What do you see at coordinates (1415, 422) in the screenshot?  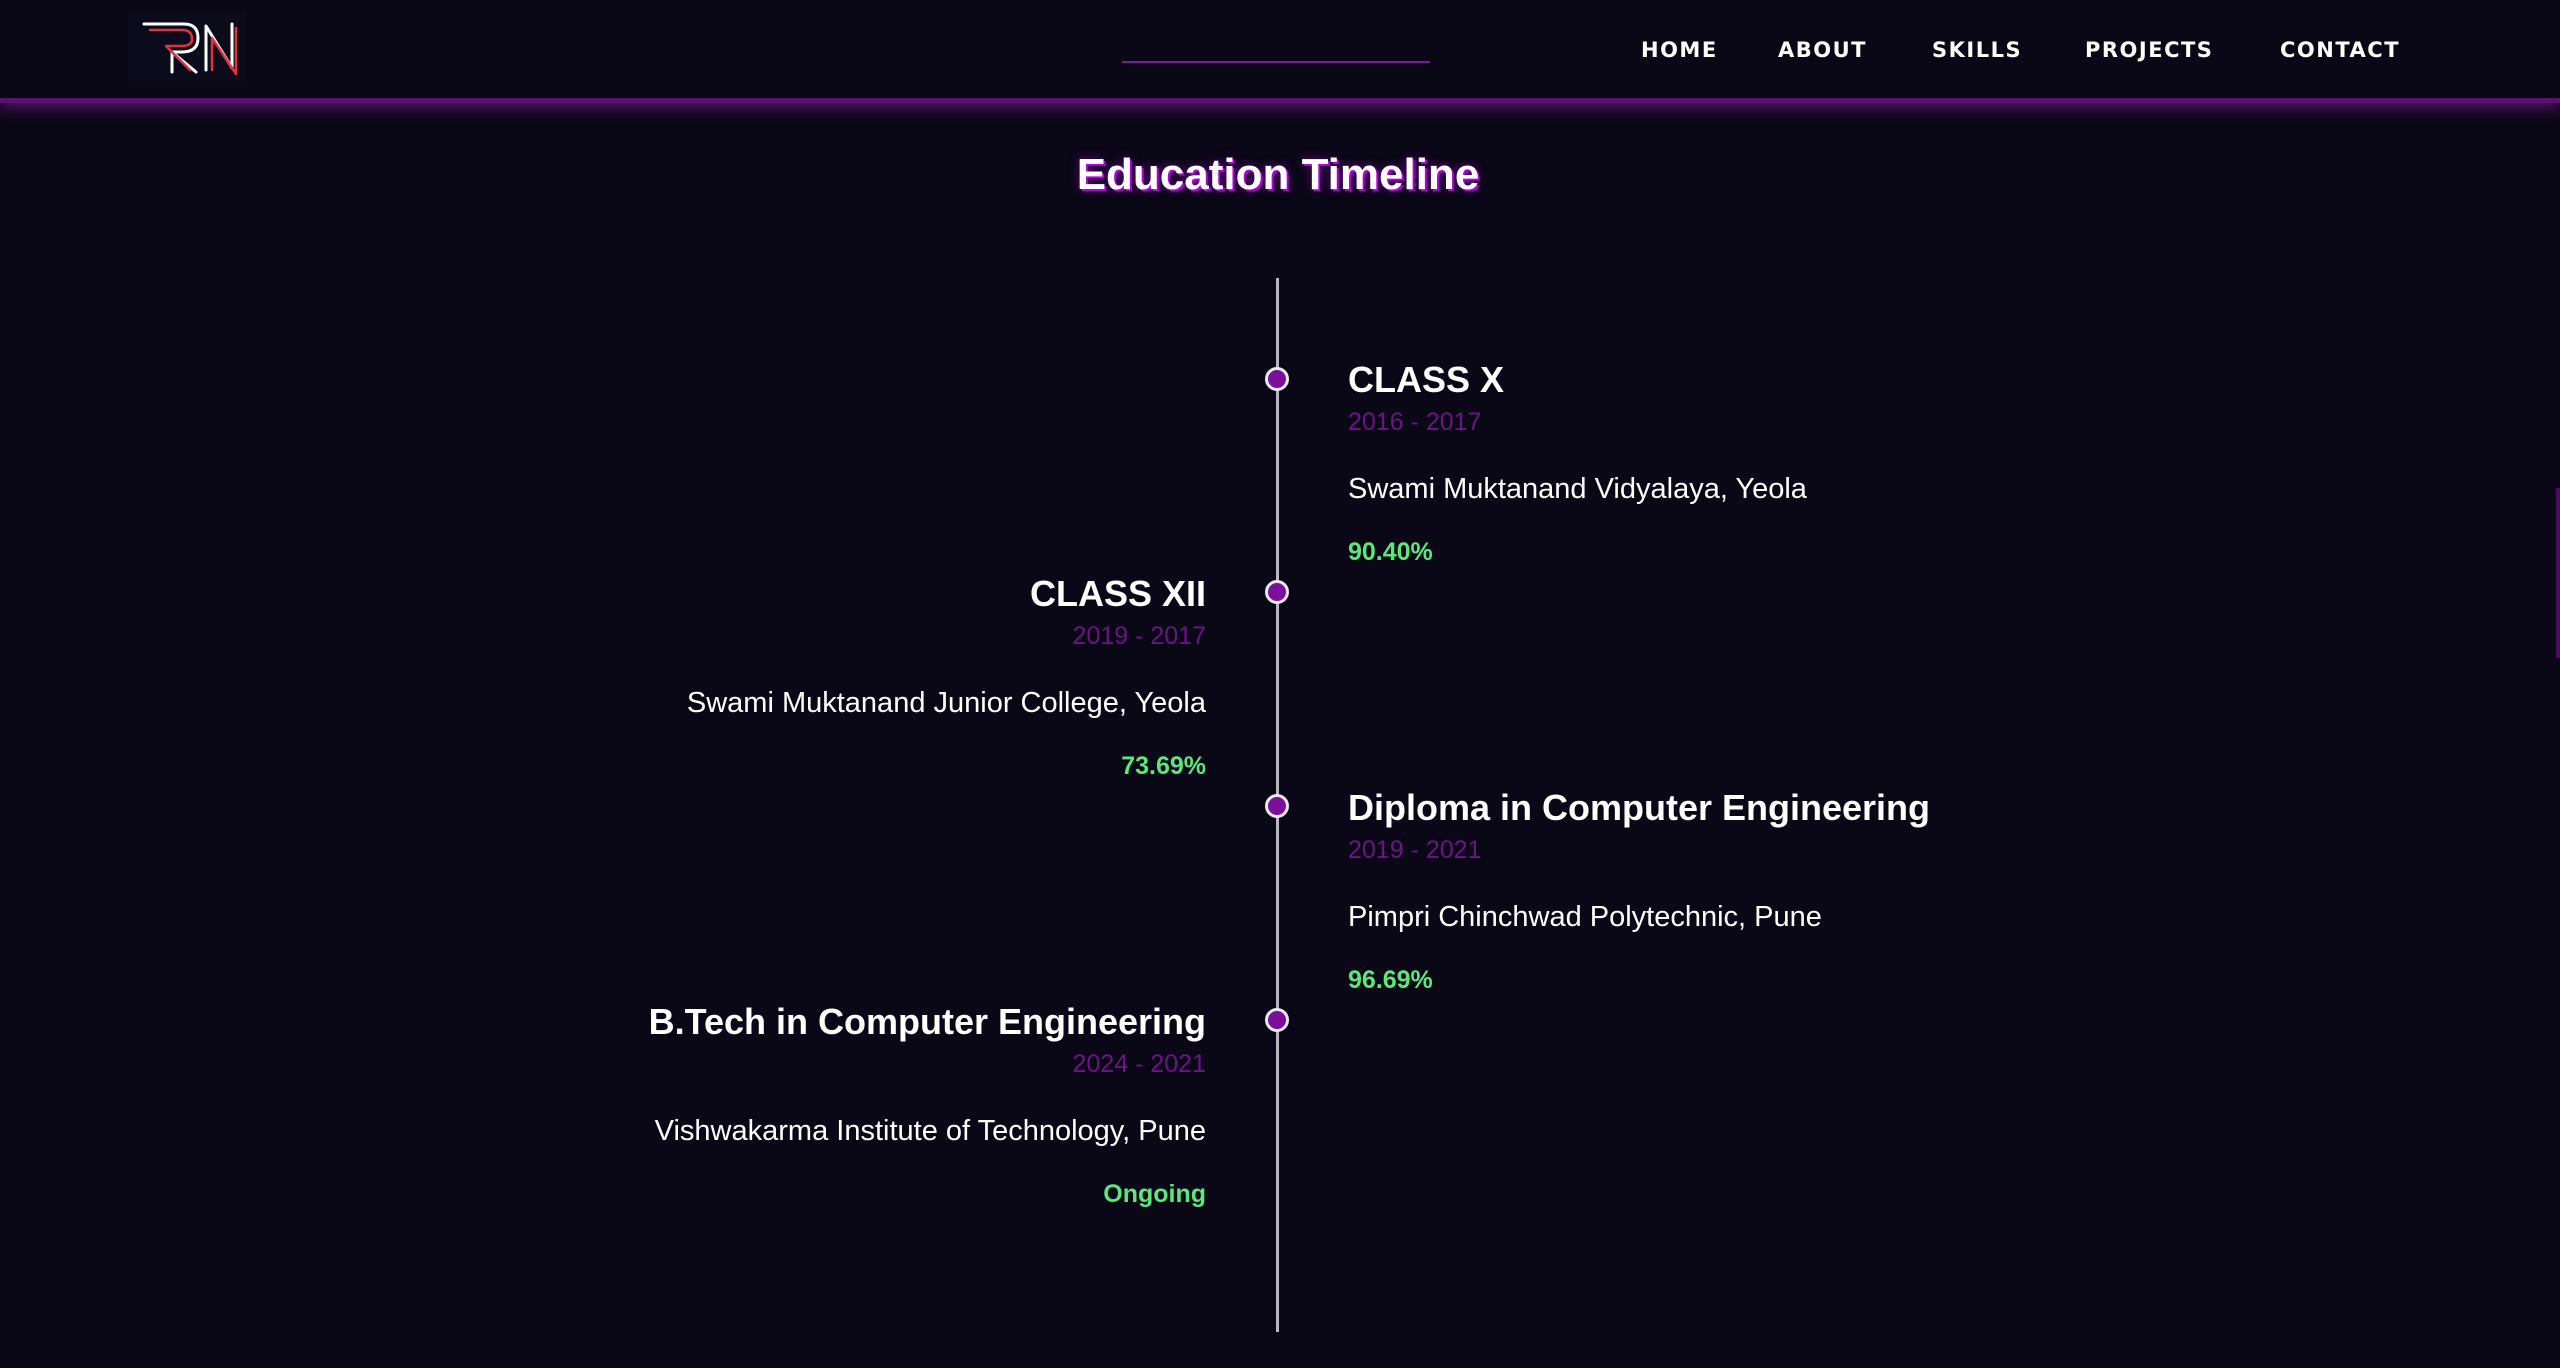 I see `entry-years: 2016 - 2017` at bounding box center [1415, 422].